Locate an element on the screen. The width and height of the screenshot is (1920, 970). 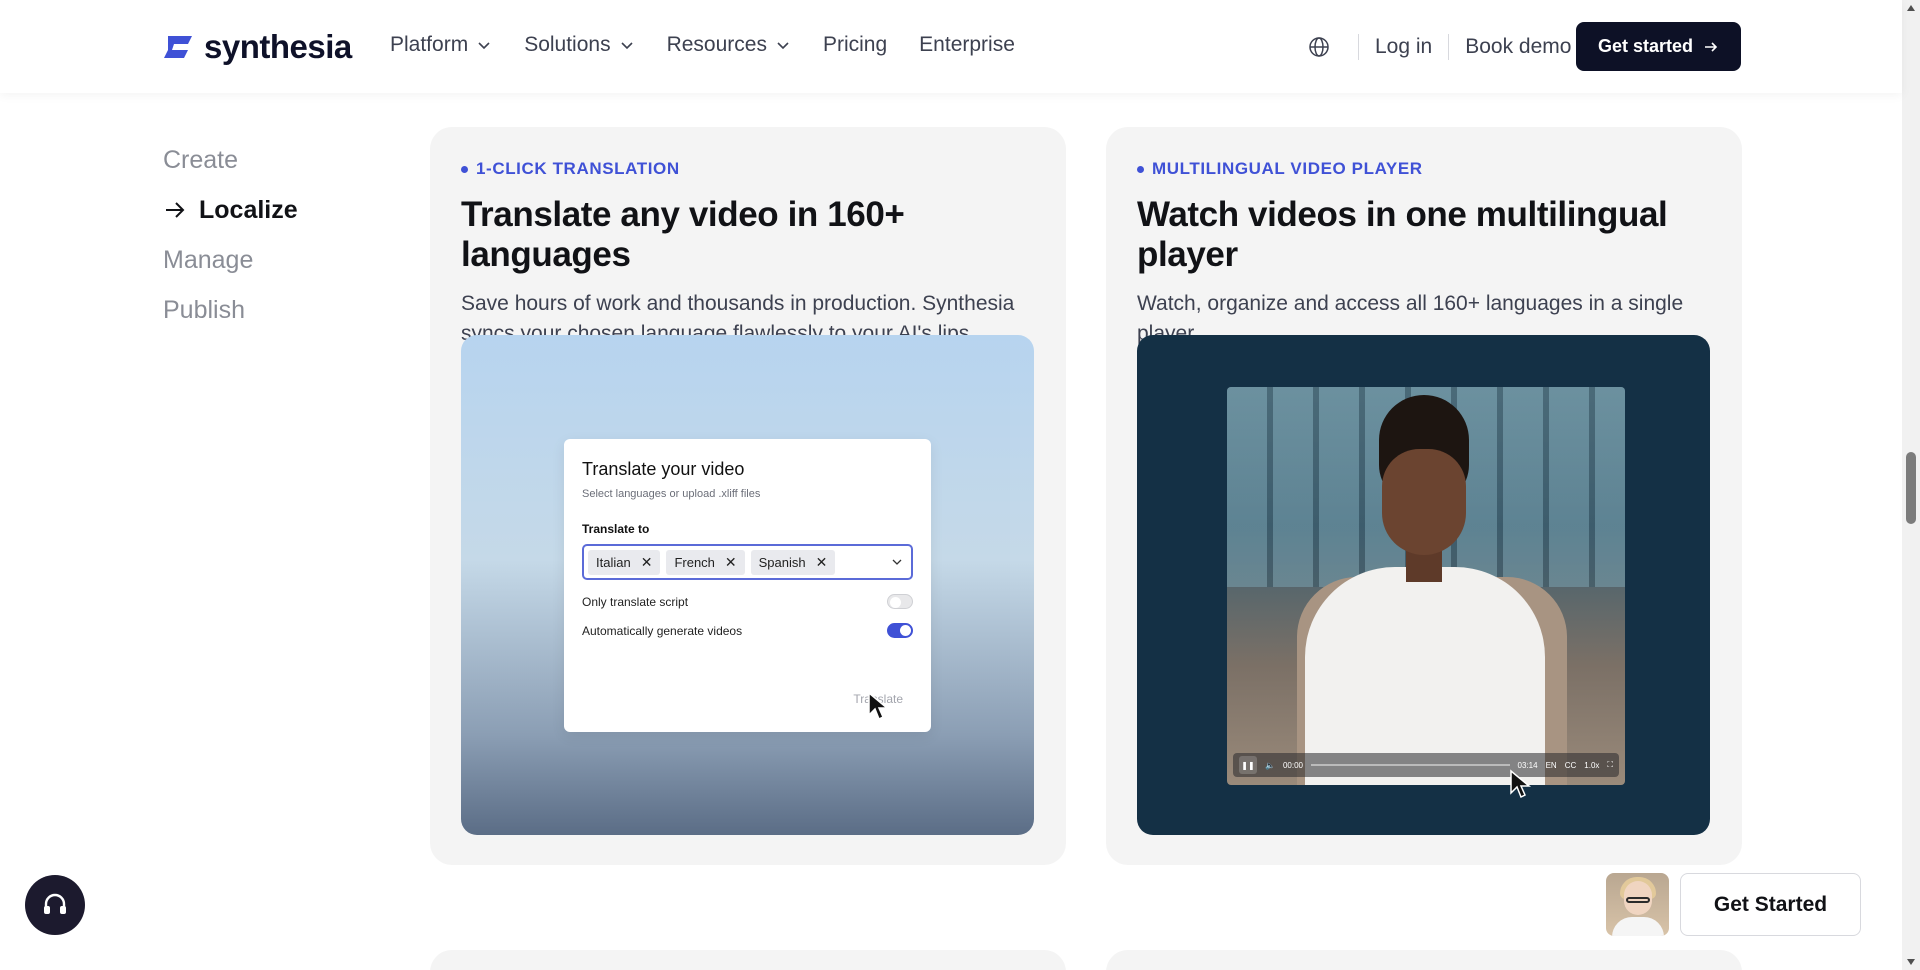
nav-resources-label: Resources is located at coordinates (716, 44).